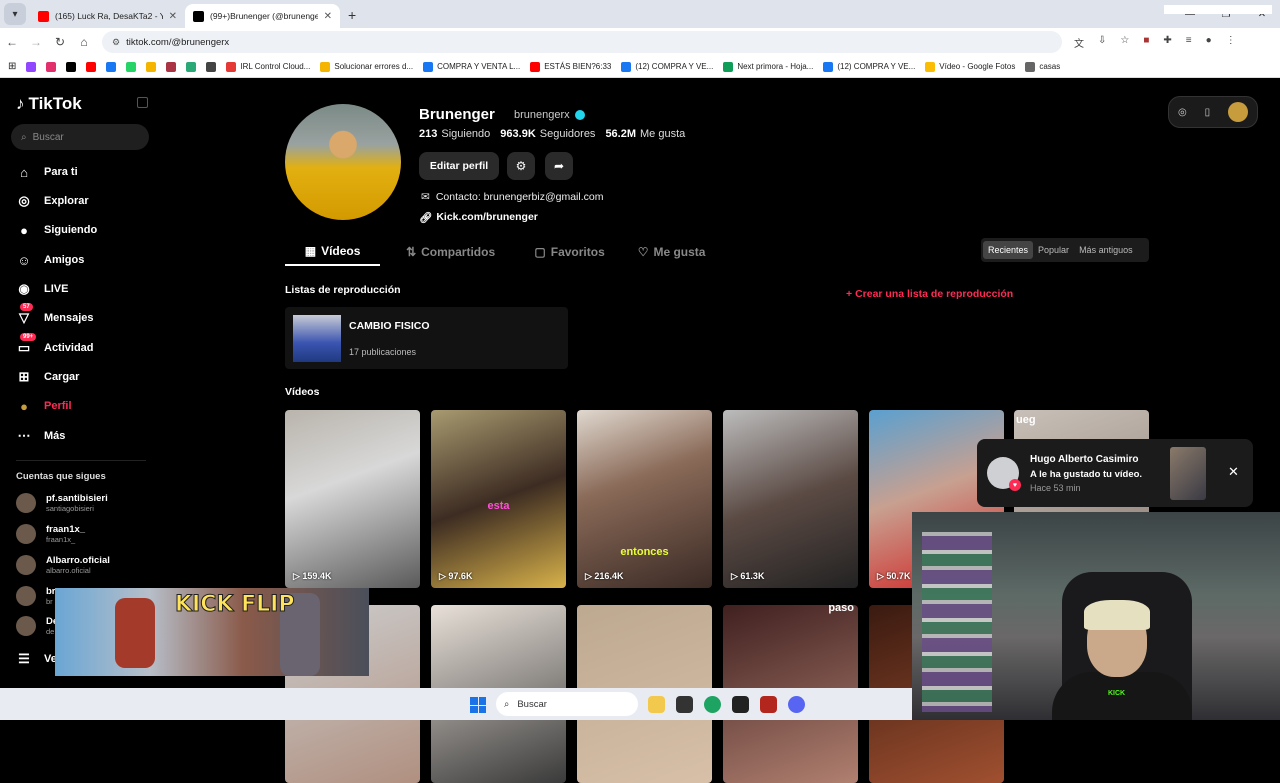  What do you see at coordinates (1228, 9) in the screenshot?
I see `all-bookmarks: ▭ Todos los marcadores` at bounding box center [1228, 9].